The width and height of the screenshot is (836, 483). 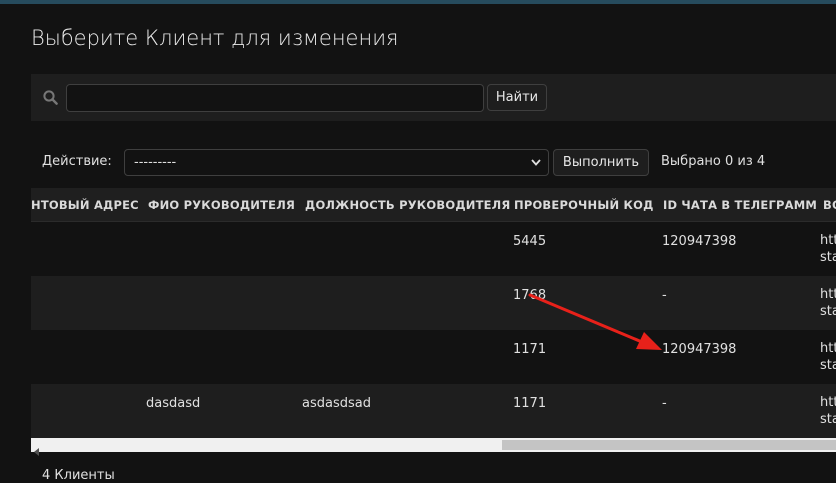 What do you see at coordinates (221, 205) in the screenshot?
I see `column-header-head-name: ФИО РУКОВОДИТЕЛЯ` at bounding box center [221, 205].